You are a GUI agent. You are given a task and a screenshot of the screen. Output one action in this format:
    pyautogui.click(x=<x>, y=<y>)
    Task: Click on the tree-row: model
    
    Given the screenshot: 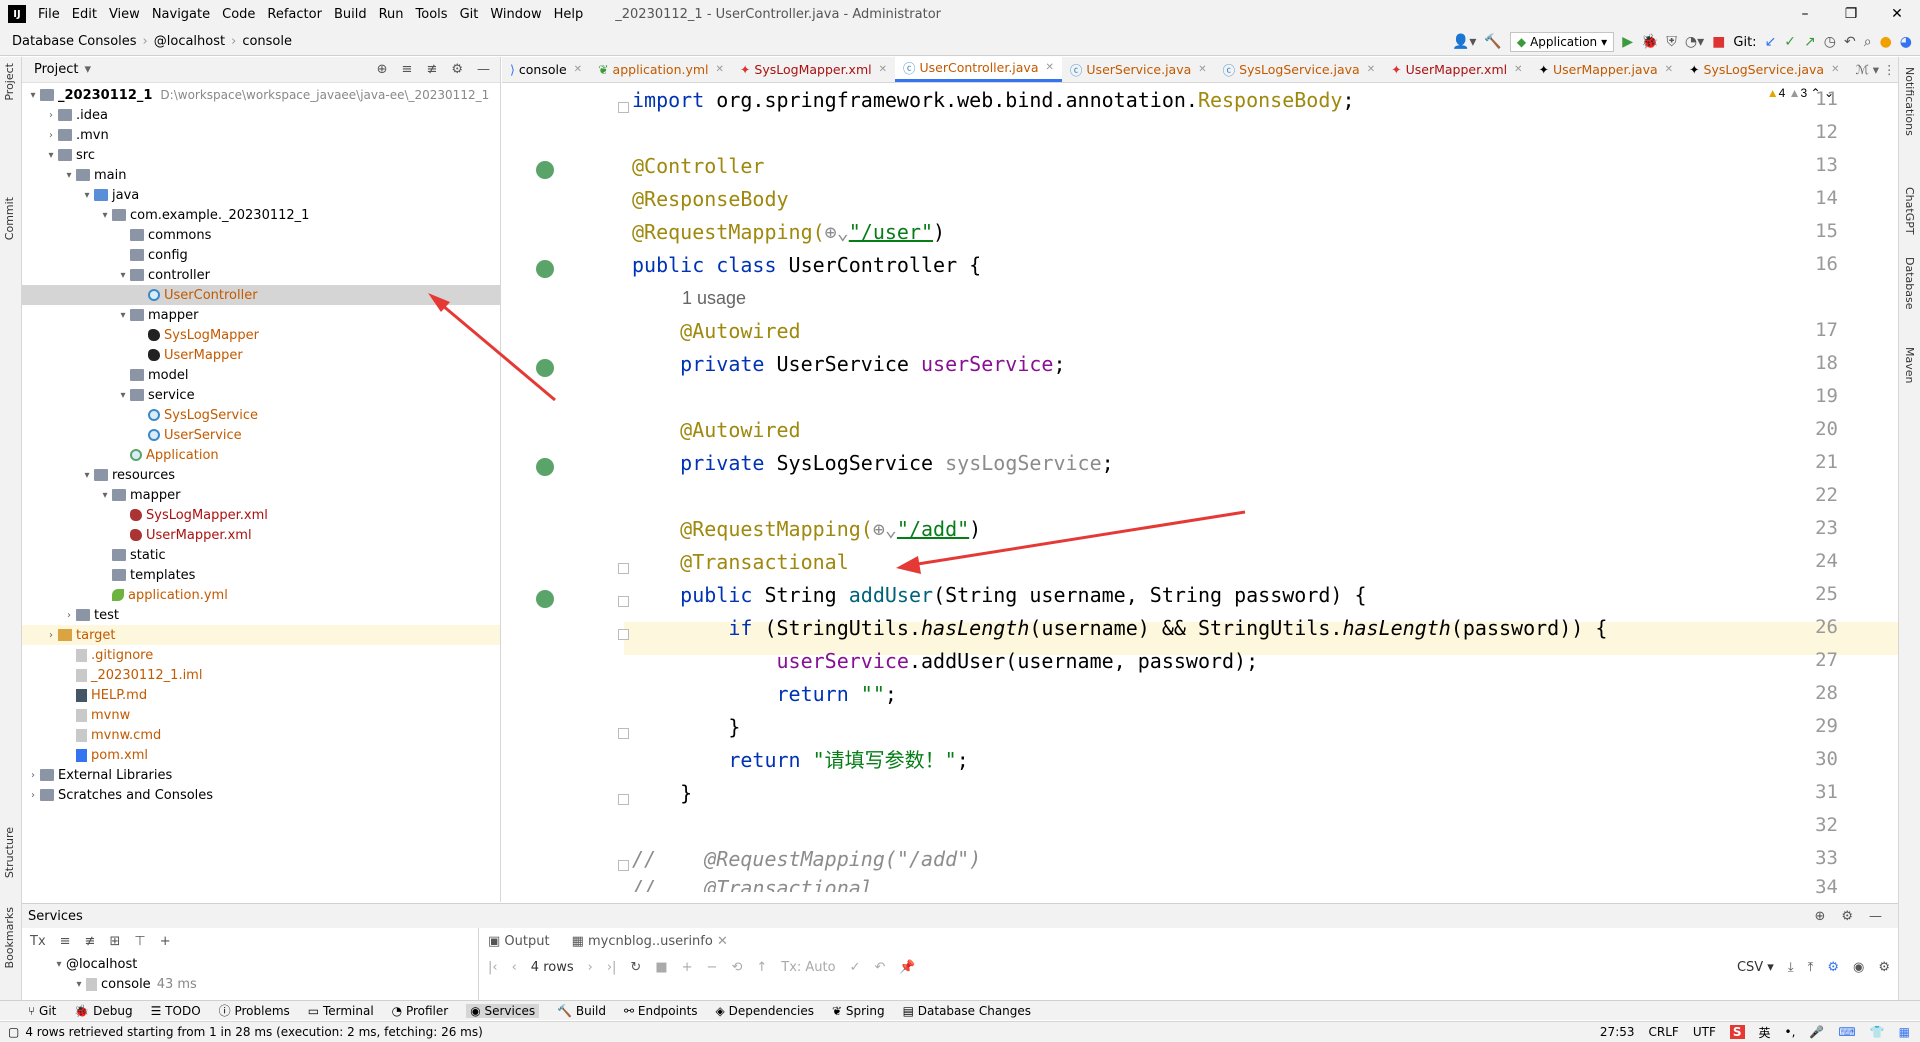 What is the action you would take?
    pyautogui.click(x=261, y=375)
    